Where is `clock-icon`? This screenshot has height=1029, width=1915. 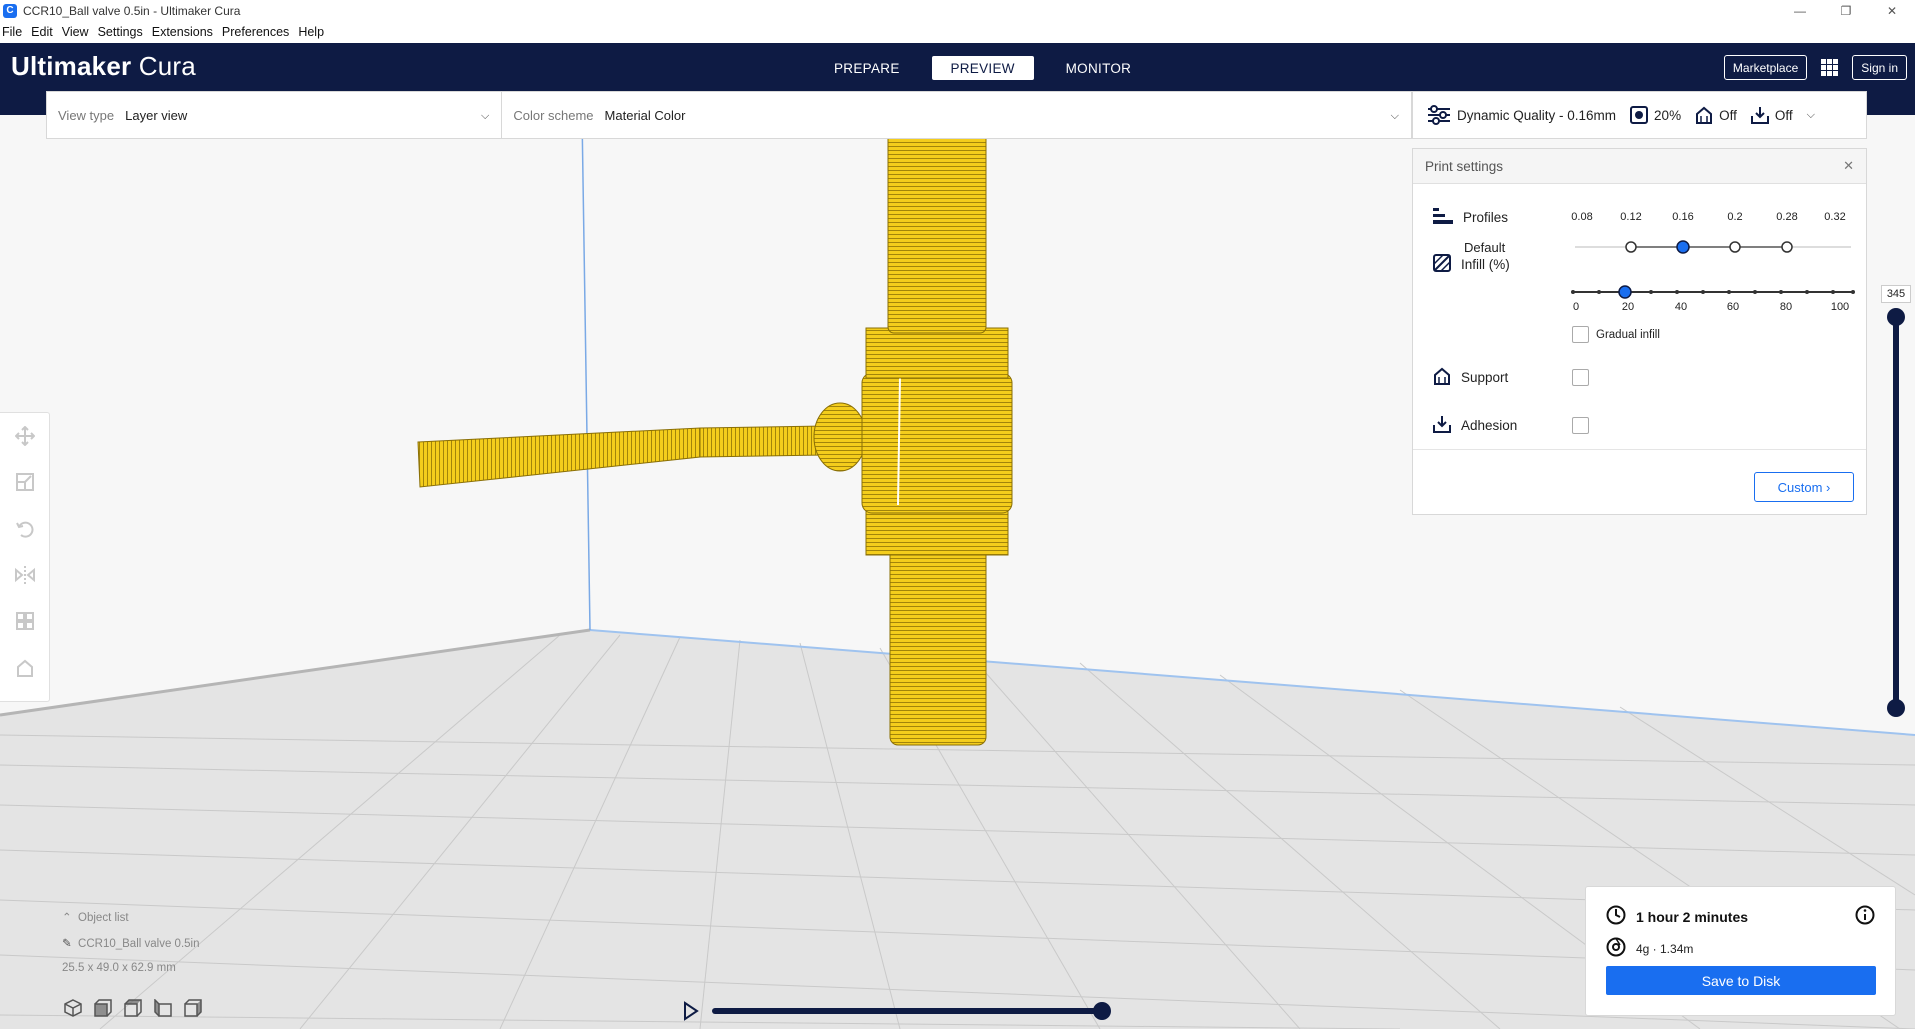 clock-icon is located at coordinates (1616, 916).